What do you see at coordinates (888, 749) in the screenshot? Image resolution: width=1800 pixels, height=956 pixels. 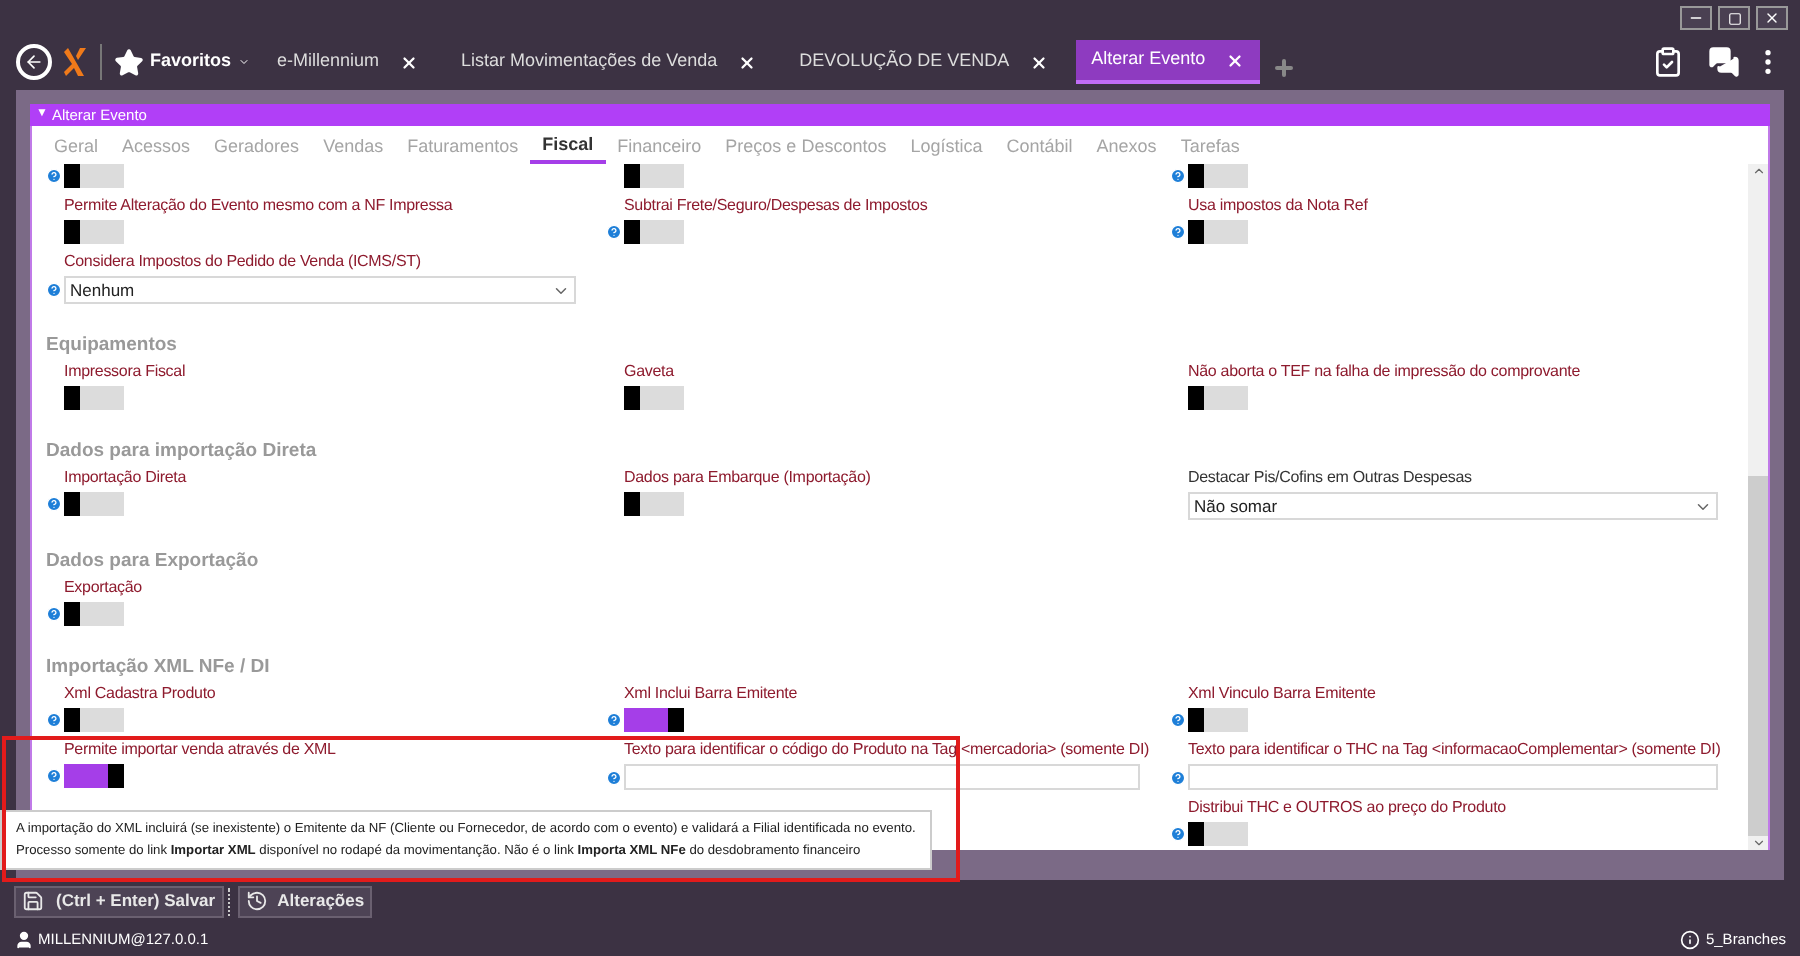 I see `field-label: Texto para identificar o código do Produto na Tag <mercadoria> (somente DI)` at bounding box center [888, 749].